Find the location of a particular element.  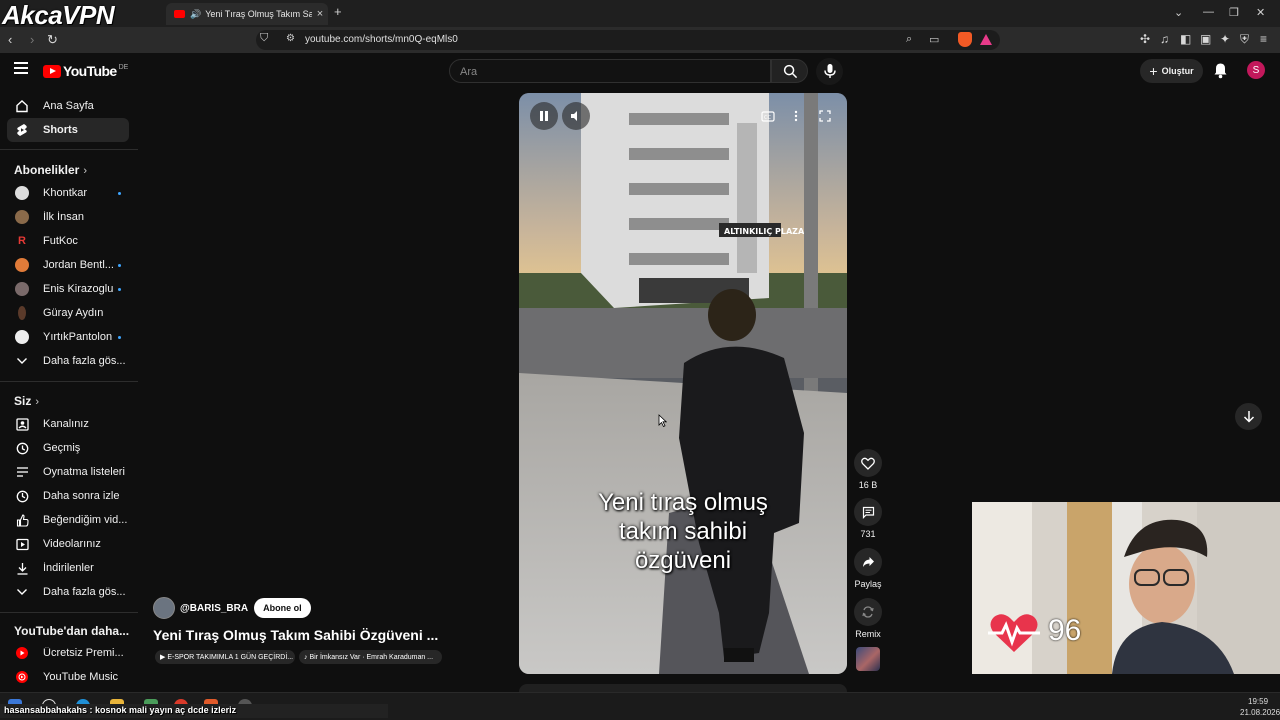

sidebar-item-label: Khontkar is located at coordinates (65, 193).